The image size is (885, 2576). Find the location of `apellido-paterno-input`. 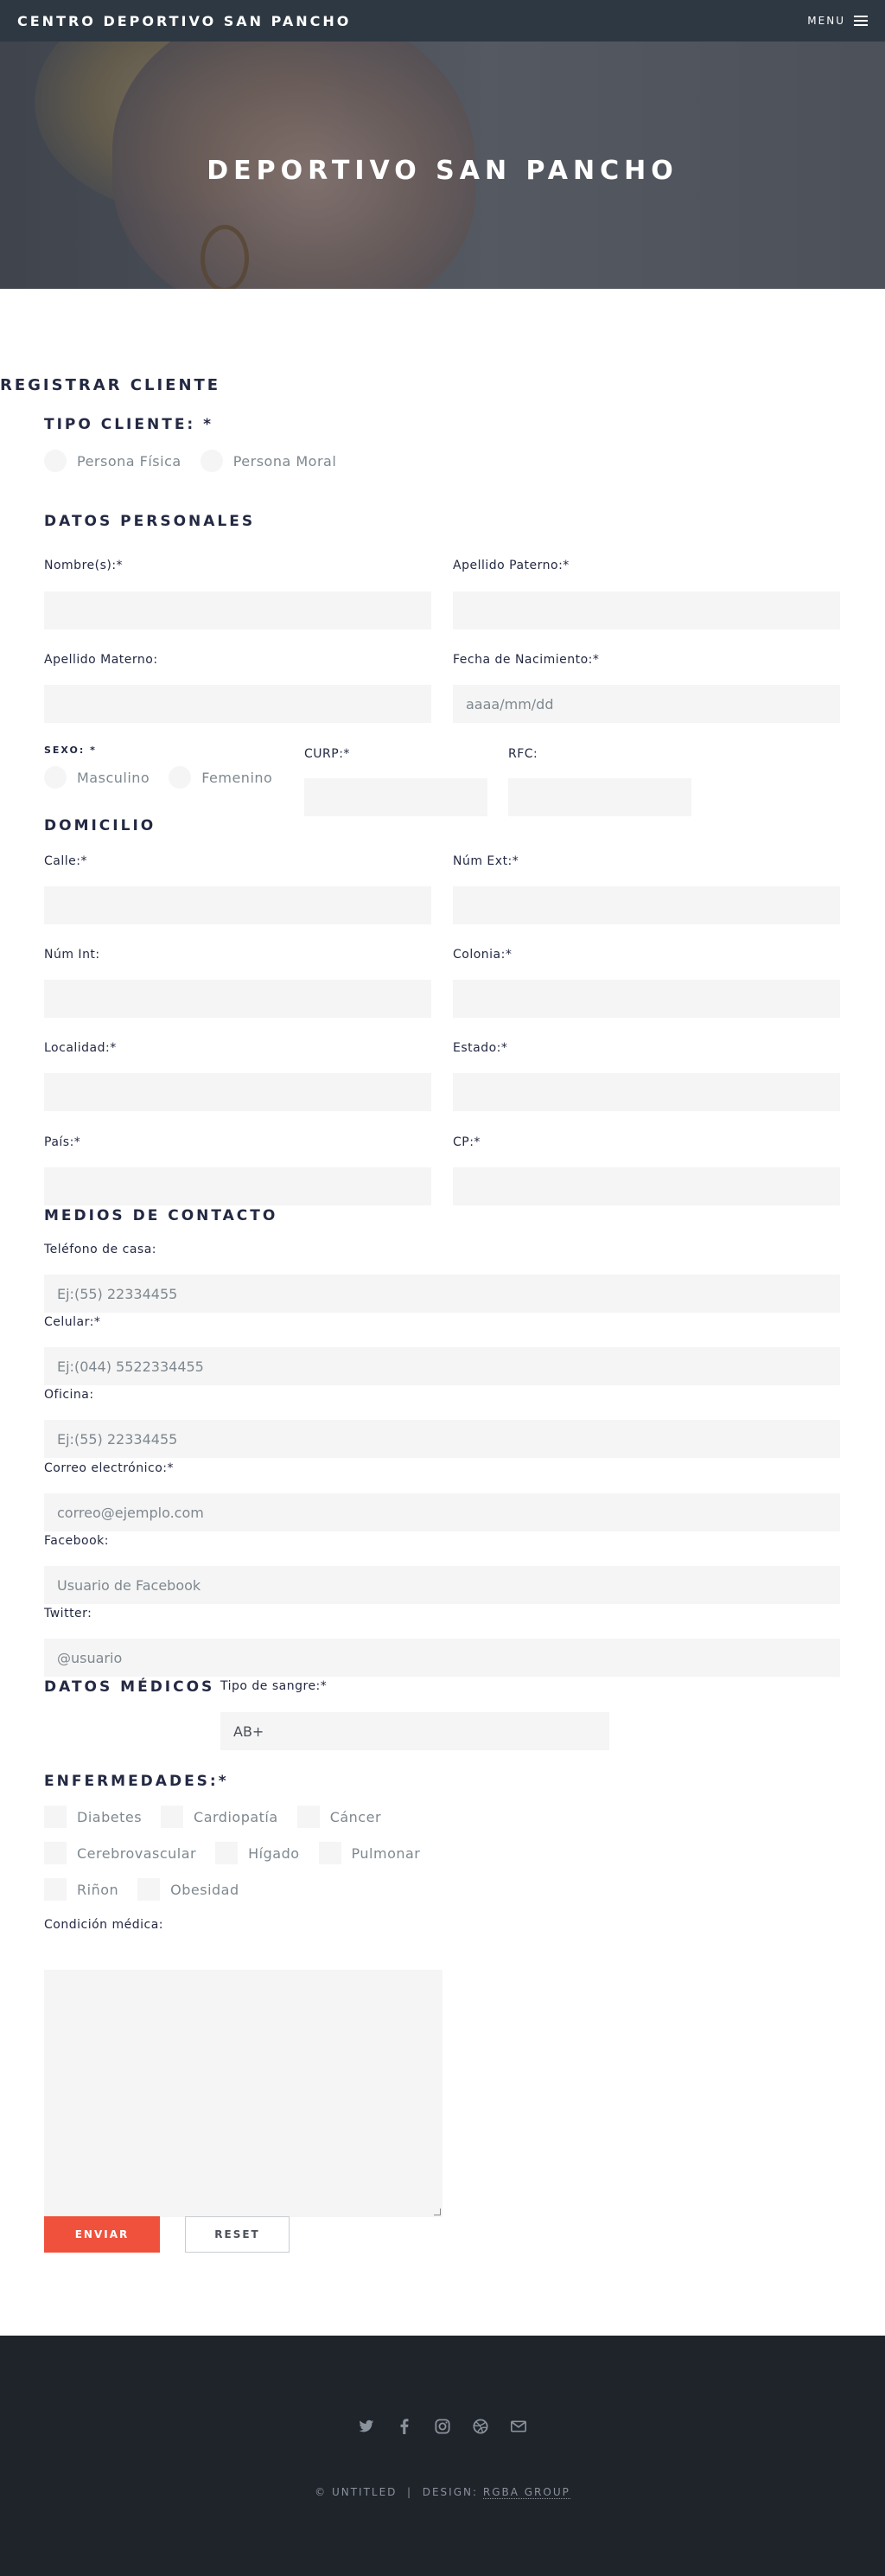

apellido-paterno-input is located at coordinates (646, 611).